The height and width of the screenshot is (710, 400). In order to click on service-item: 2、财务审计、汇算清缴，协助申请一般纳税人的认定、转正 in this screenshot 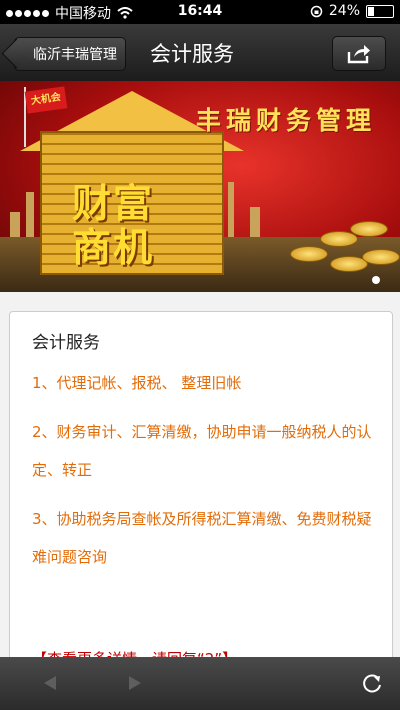, I will do `click(202, 451)`.